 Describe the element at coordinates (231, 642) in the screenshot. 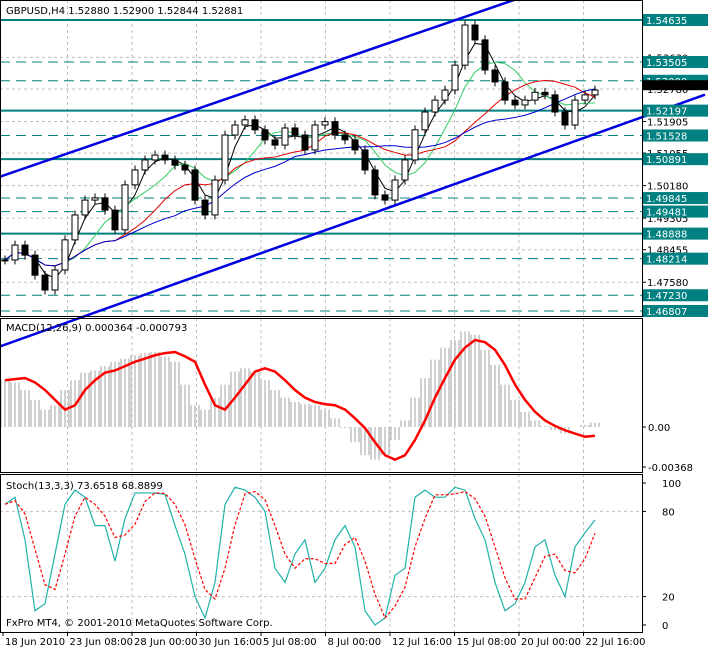

I see `x-tick-label: 30 Jun 16:00` at that location.